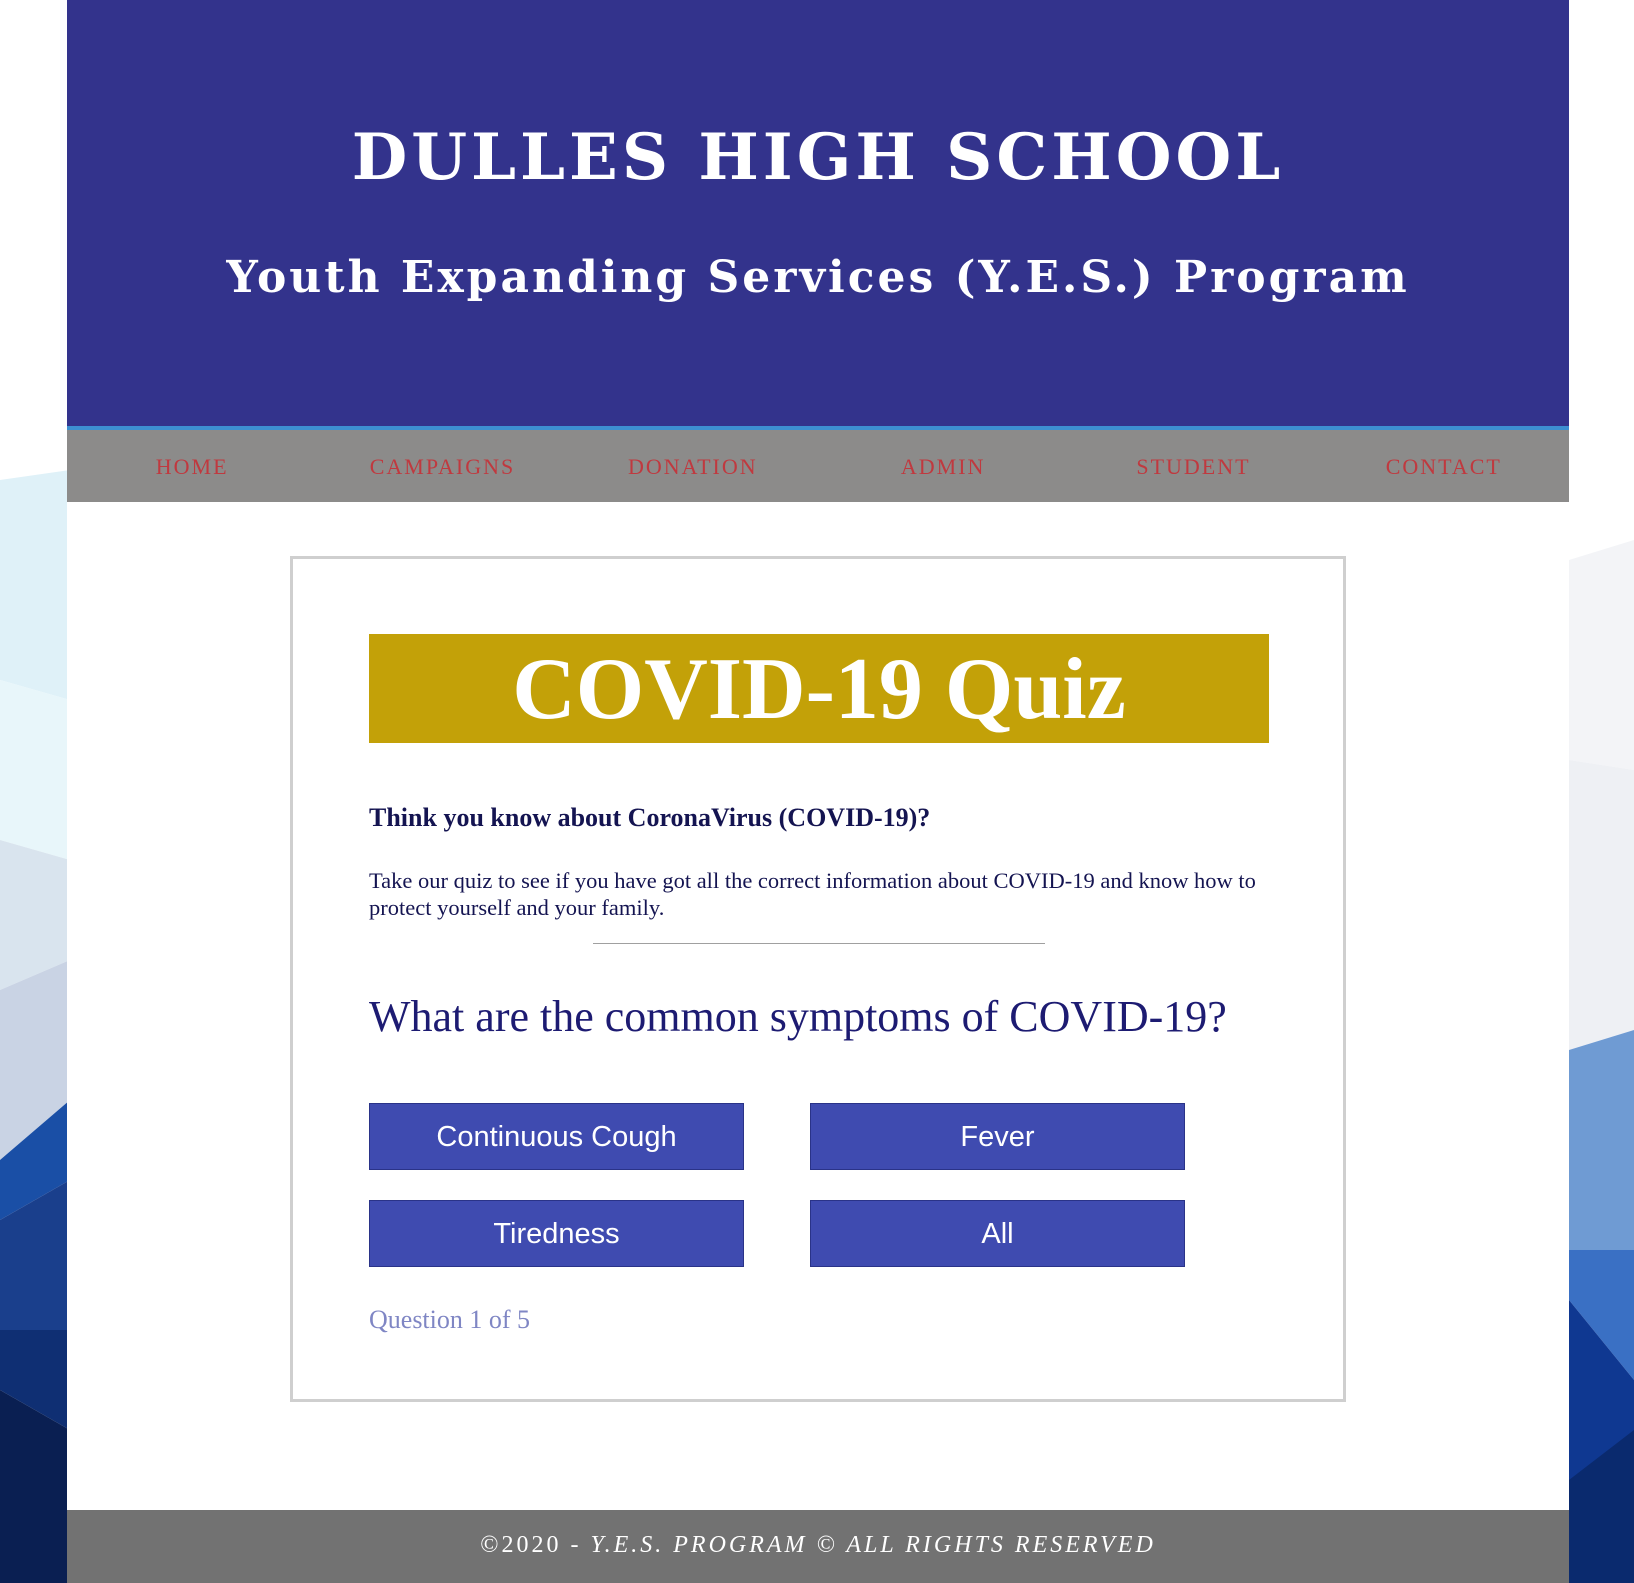  I want to click on divider, so click(819, 943).